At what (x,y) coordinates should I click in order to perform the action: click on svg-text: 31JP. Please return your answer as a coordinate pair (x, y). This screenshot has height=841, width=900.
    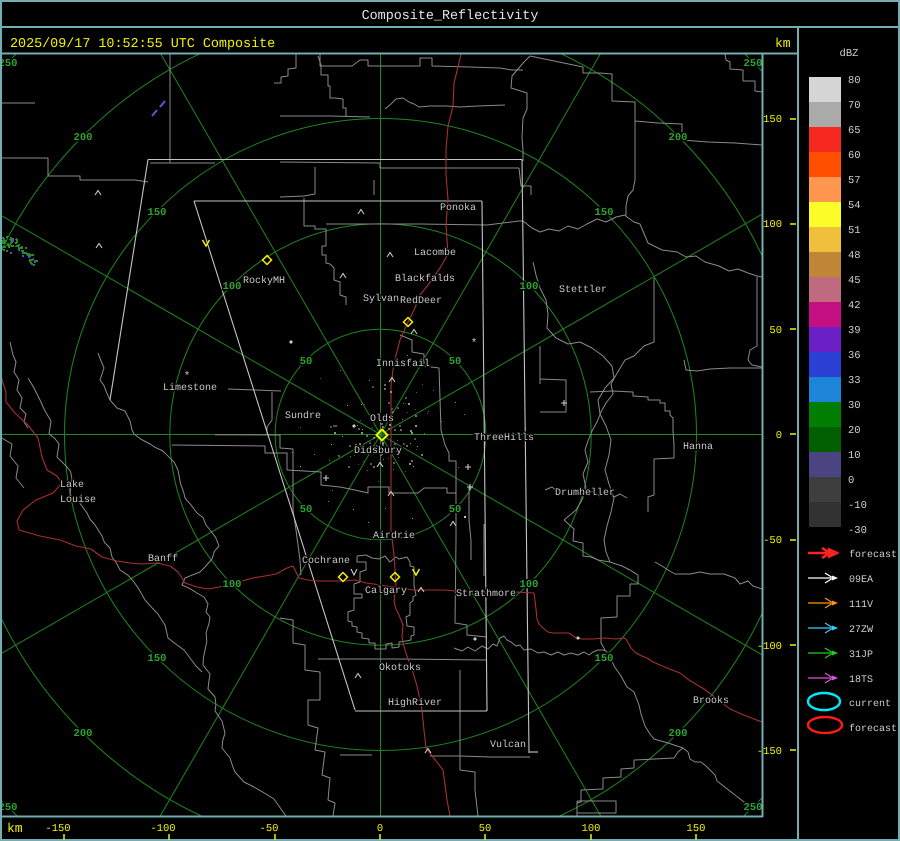
    Looking at the image, I should click on (861, 655).